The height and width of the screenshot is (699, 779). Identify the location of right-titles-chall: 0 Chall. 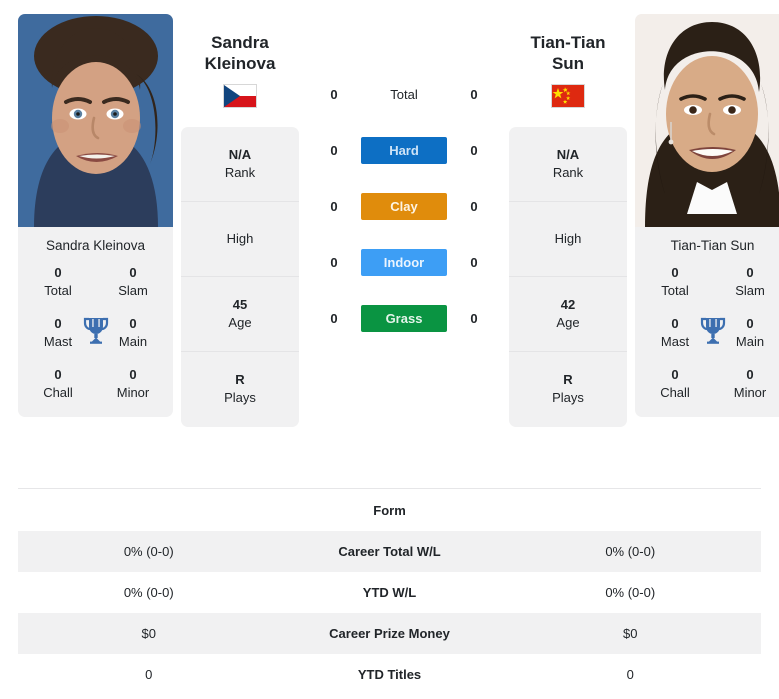
(675, 383).